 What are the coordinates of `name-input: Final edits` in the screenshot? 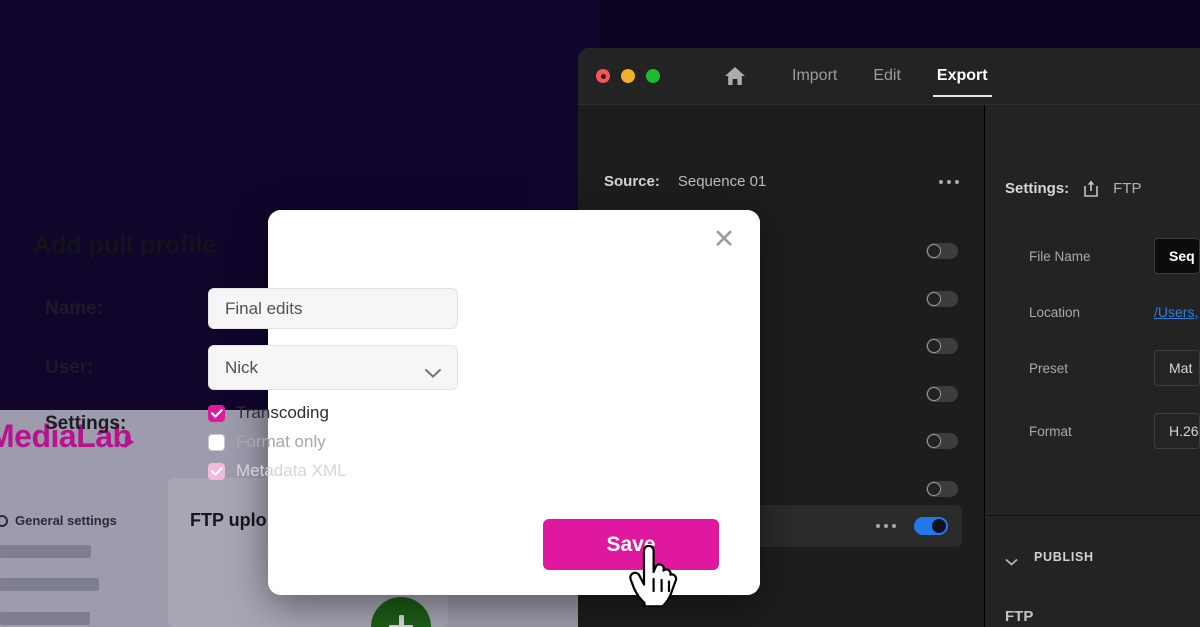 It's located at (333, 308).